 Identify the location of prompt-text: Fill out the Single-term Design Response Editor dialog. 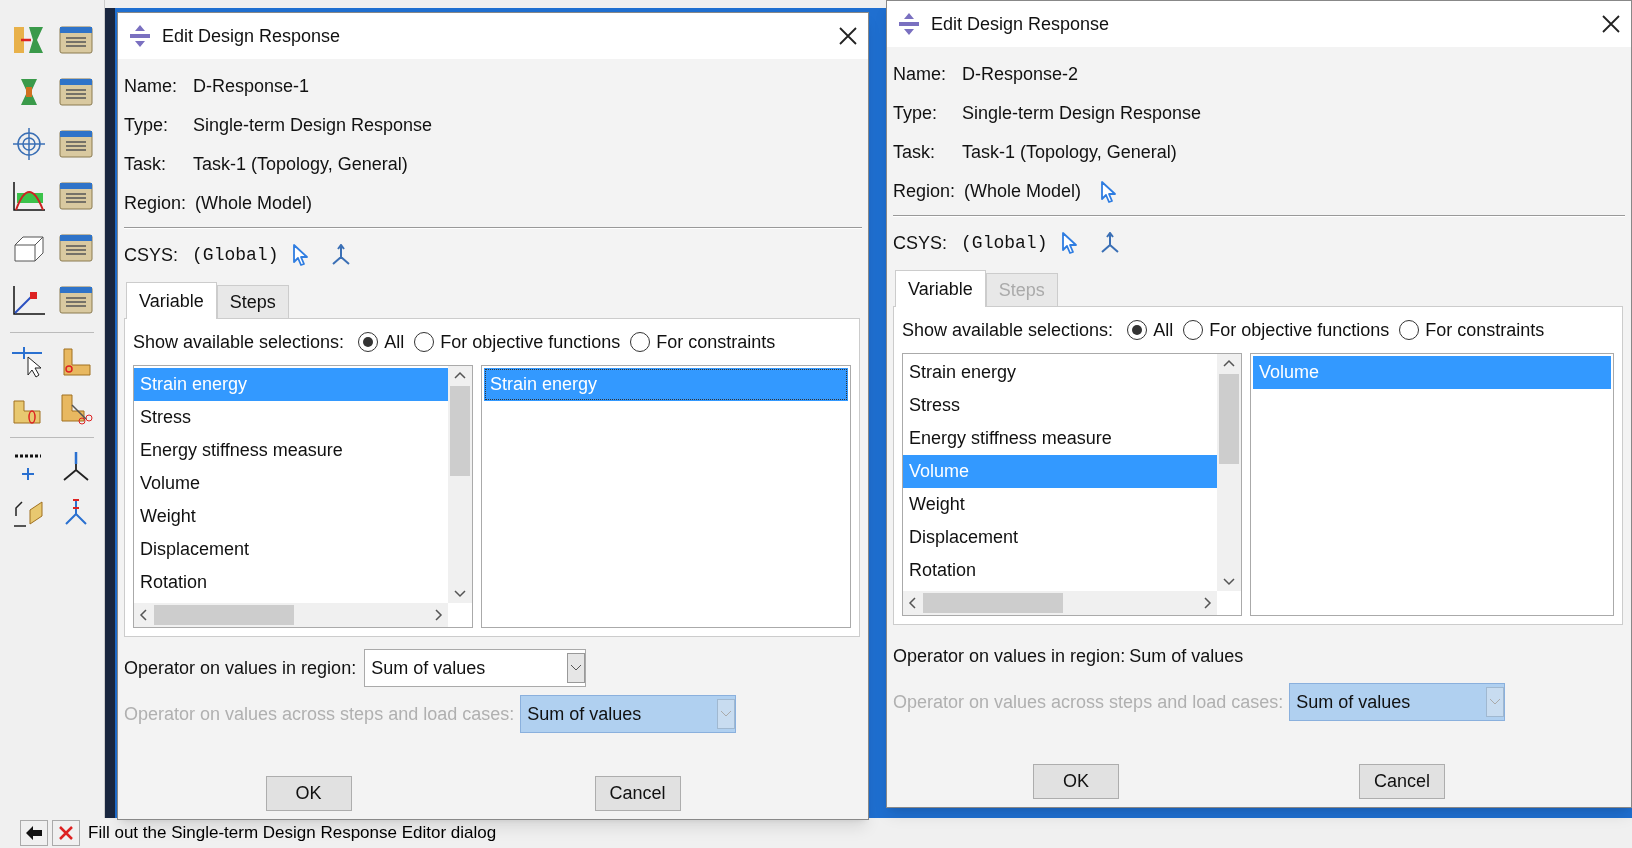
(292, 833).